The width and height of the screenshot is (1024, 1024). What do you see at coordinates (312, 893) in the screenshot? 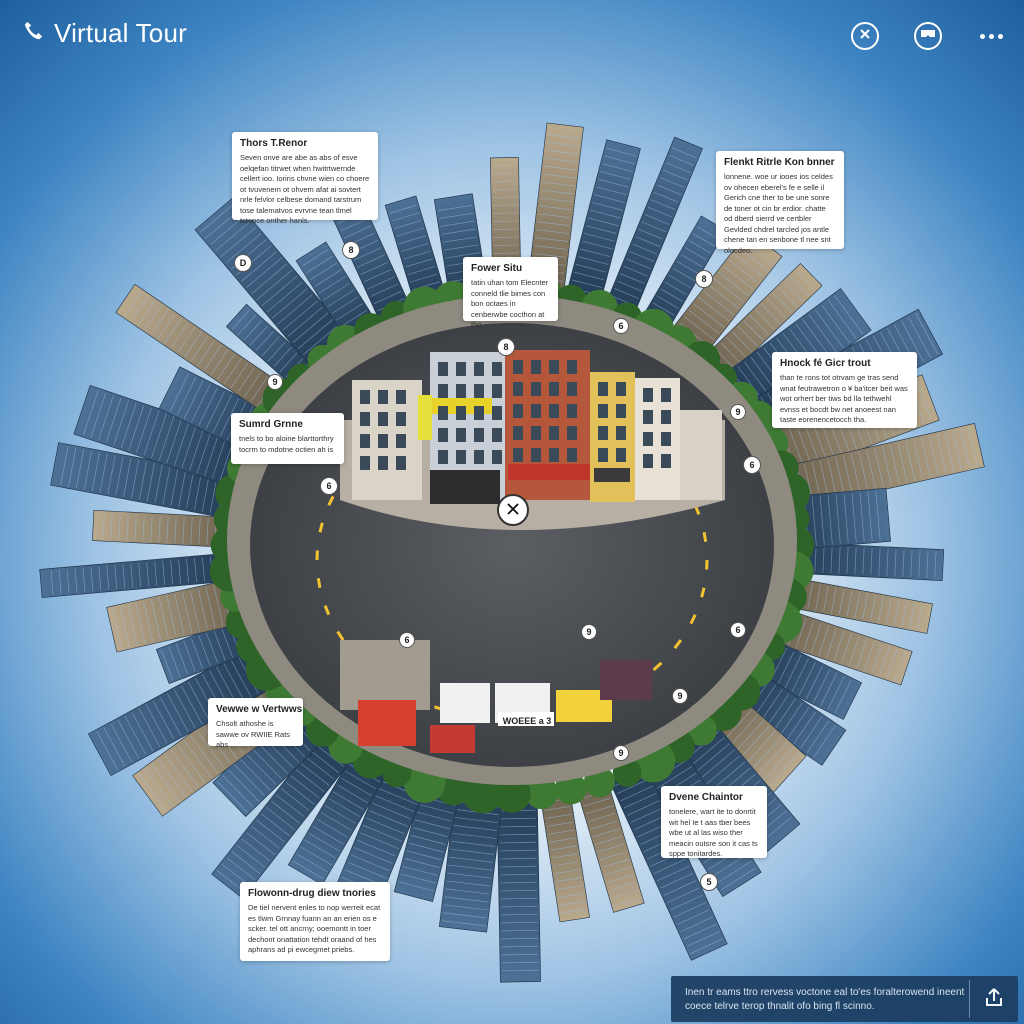
I see `hotspot-title: Flowonn-drug diew tnories` at bounding box center [312, 893].